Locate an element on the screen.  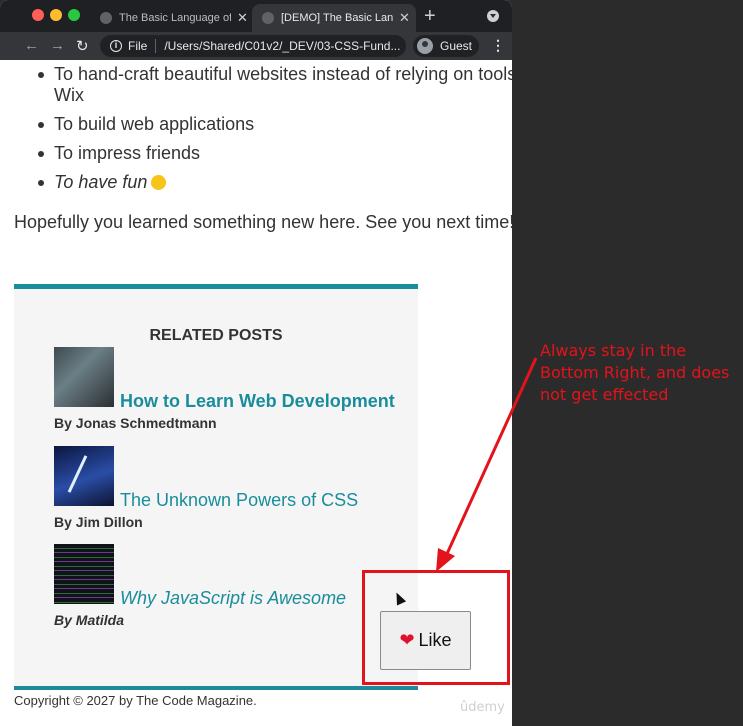
post-author: By Matilda is located at coordinates (89, 620).